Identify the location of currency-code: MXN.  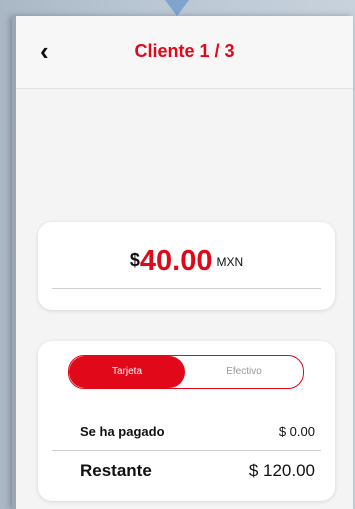
(230, 262).